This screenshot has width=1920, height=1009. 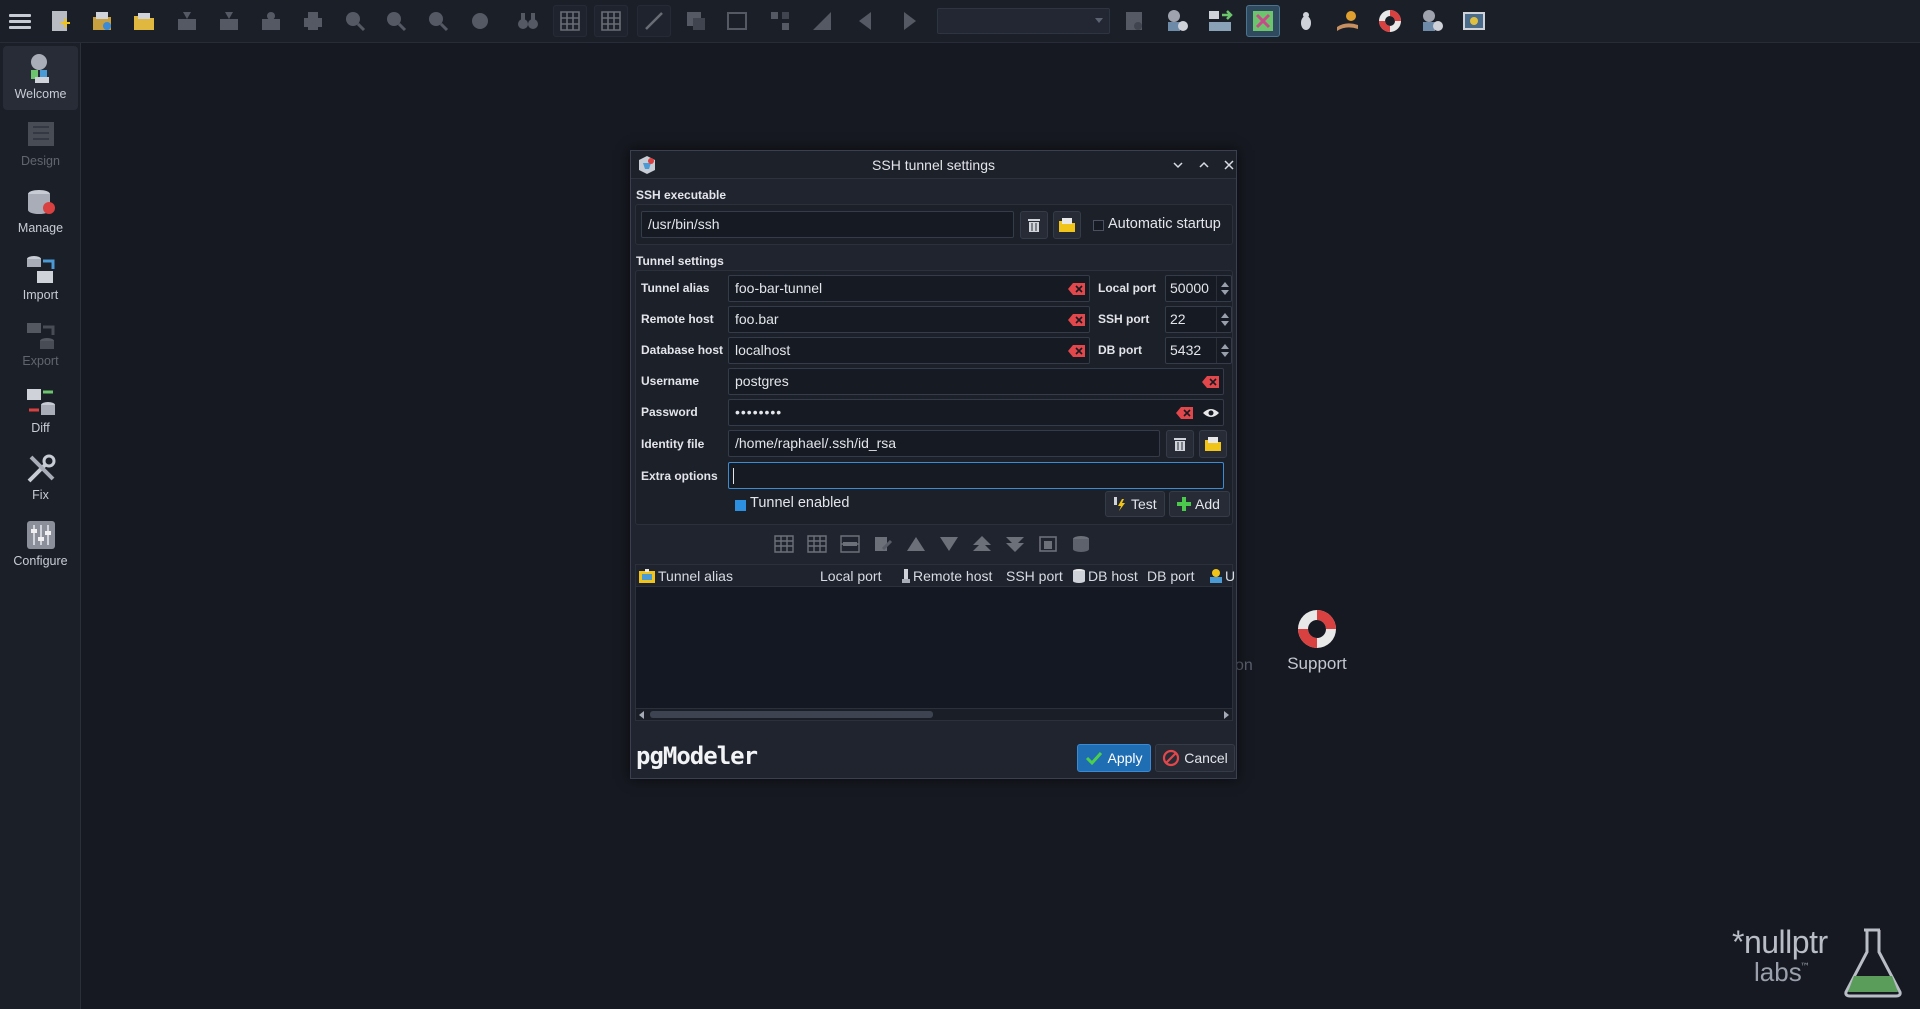 What do you see at coordinates (780, 21) in the screenshot?
I see `layers-icon` at bounding box center [780, 21].